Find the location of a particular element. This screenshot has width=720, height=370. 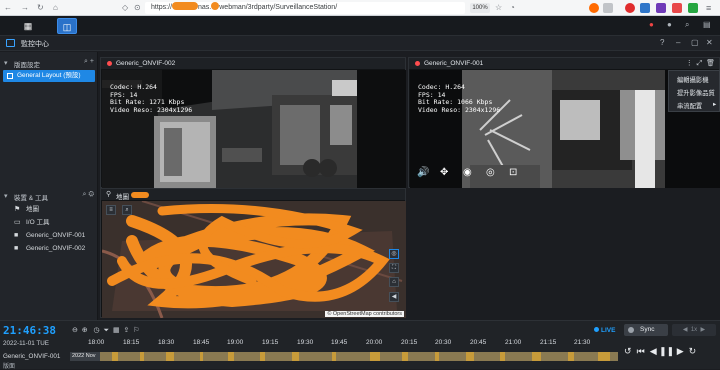

list-icon: ≡ is located at coordinates (111, 210).